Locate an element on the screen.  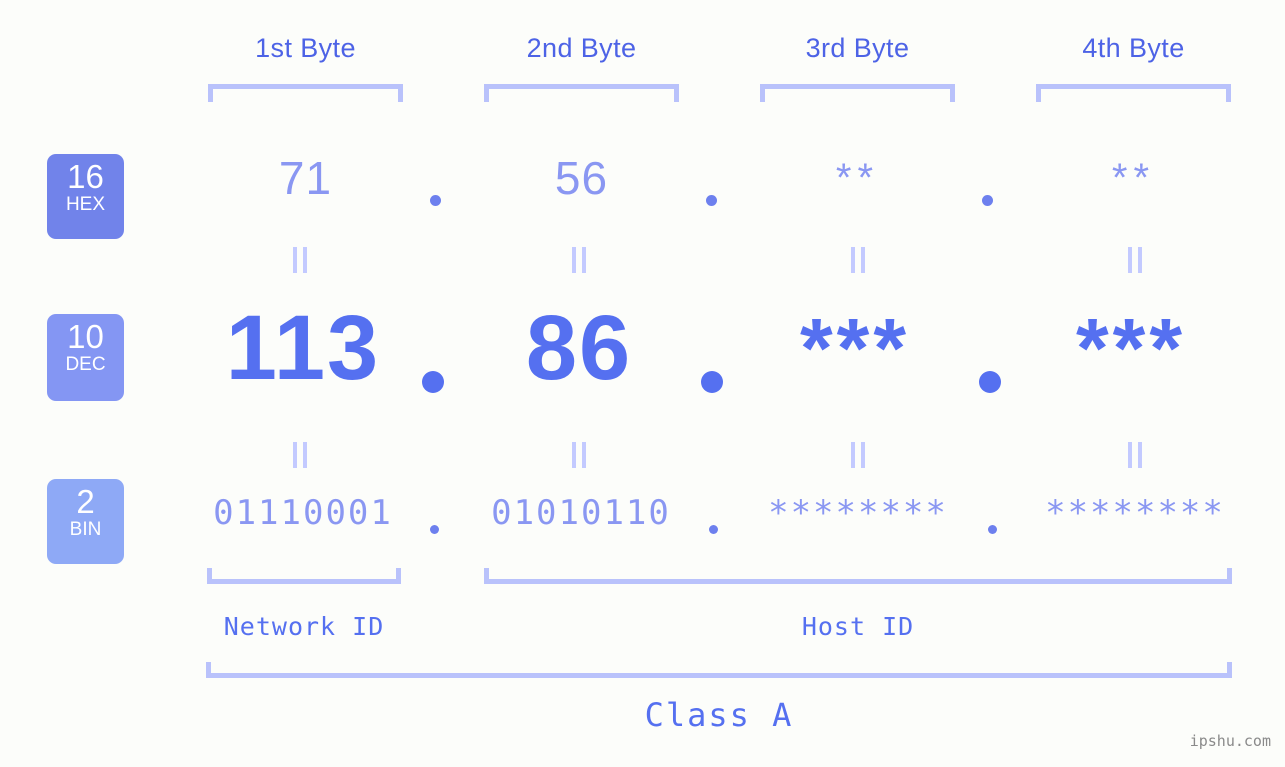
hex-byte-value-4: ** is located at coordinates (1133, 178).